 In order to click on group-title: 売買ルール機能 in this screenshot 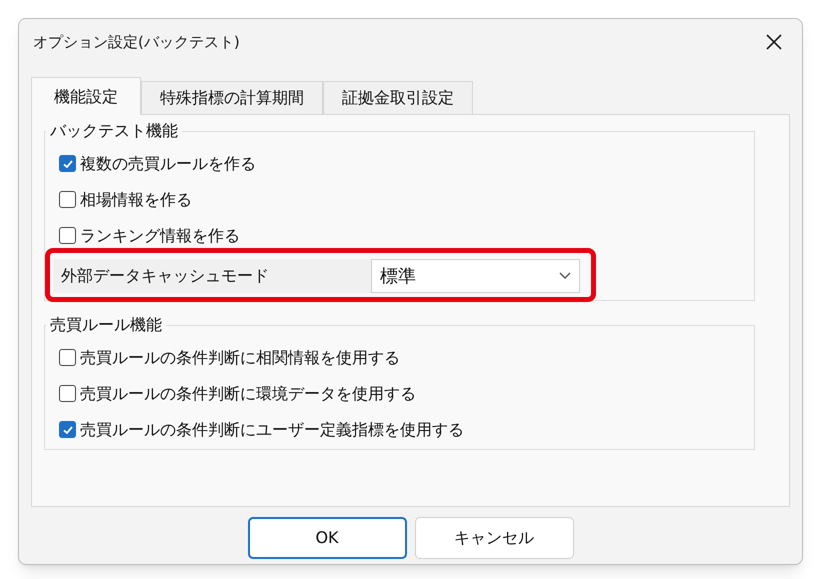, I will do `click(106, 325)`.